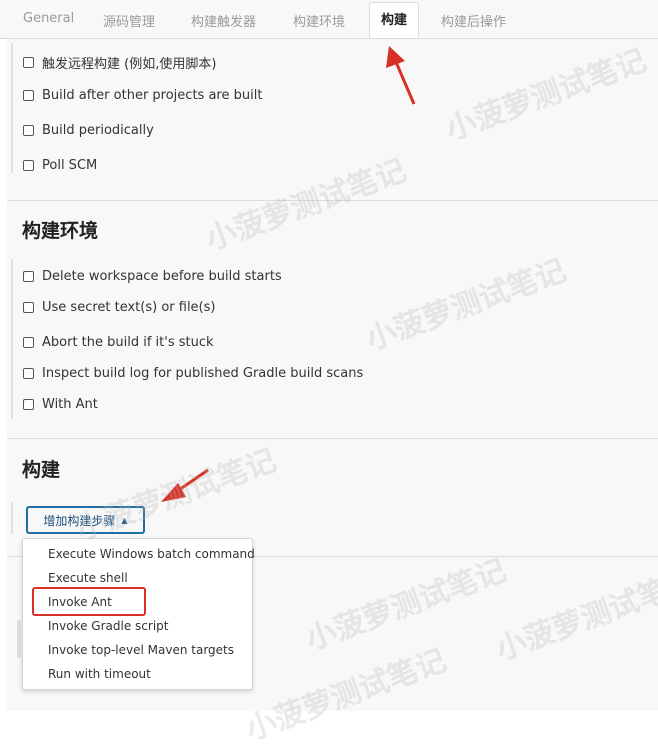  Describe the element at coordinates (401, 75) in the screenshot. I see `arrow-to-build-tab-icon` at that location.